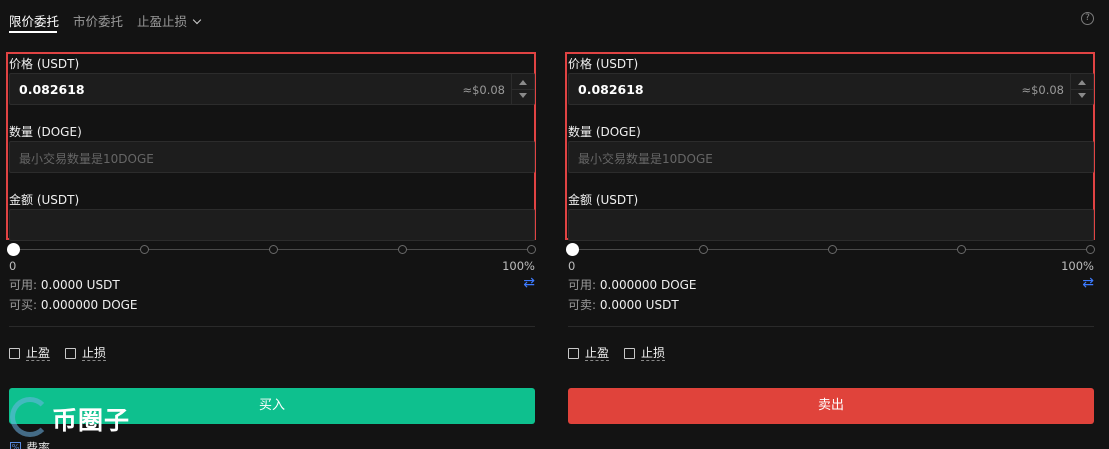  Describe the element at coordinates (80, 285) in the screenshot. I see `available-value: 0.0000 USDT` at that location.